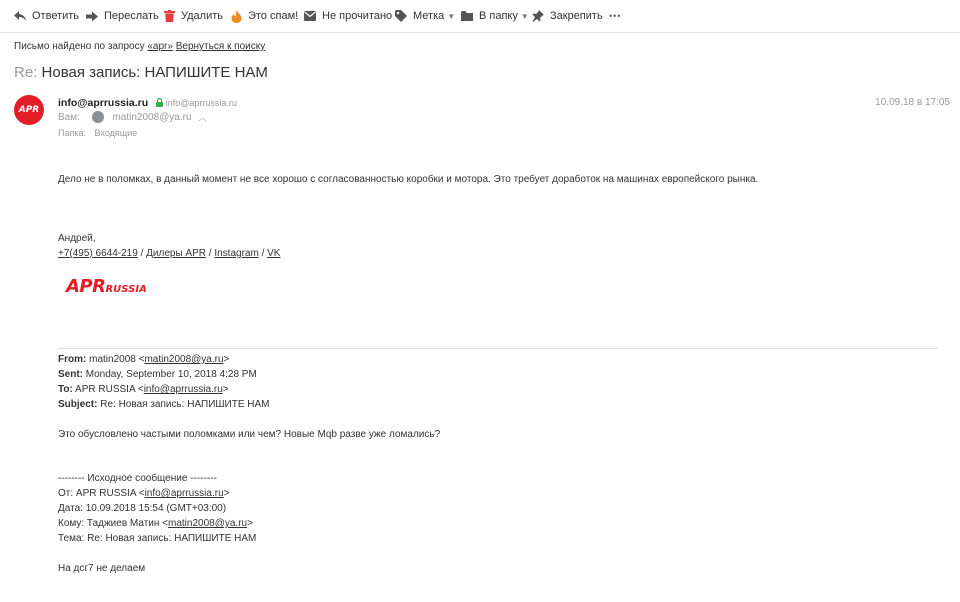  I want to click on delete-label: Удалить, so click(202, 16).